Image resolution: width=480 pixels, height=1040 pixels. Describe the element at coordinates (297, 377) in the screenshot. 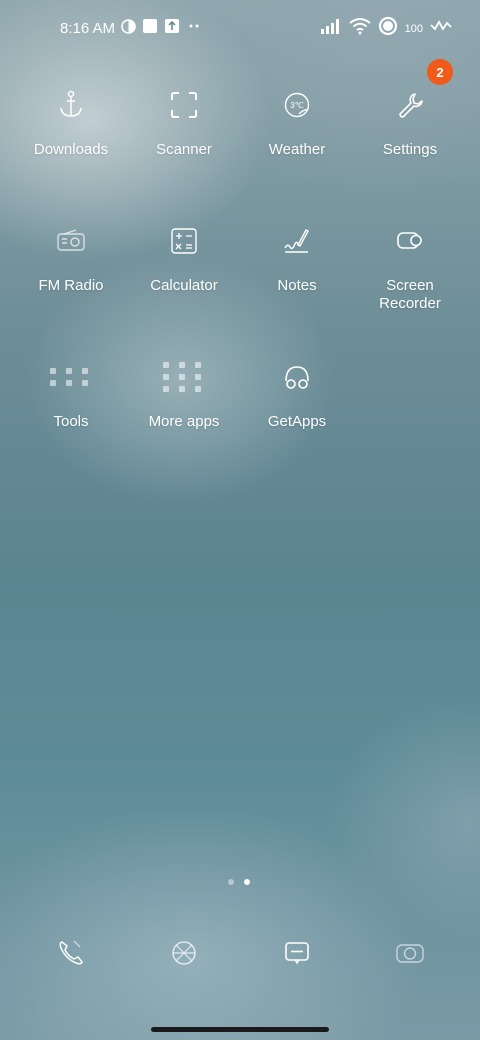

I see `getapps-icon` at that location.